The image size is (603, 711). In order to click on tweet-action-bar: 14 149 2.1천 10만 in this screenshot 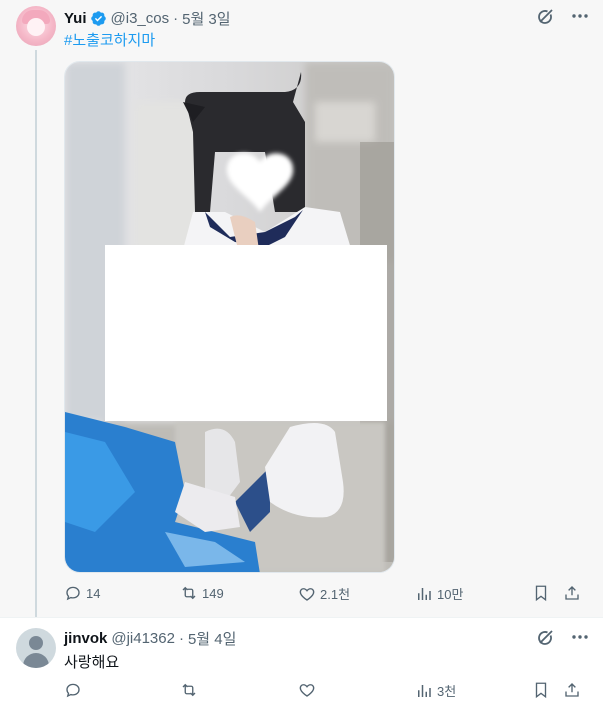, I will do `click(325, 595)`.